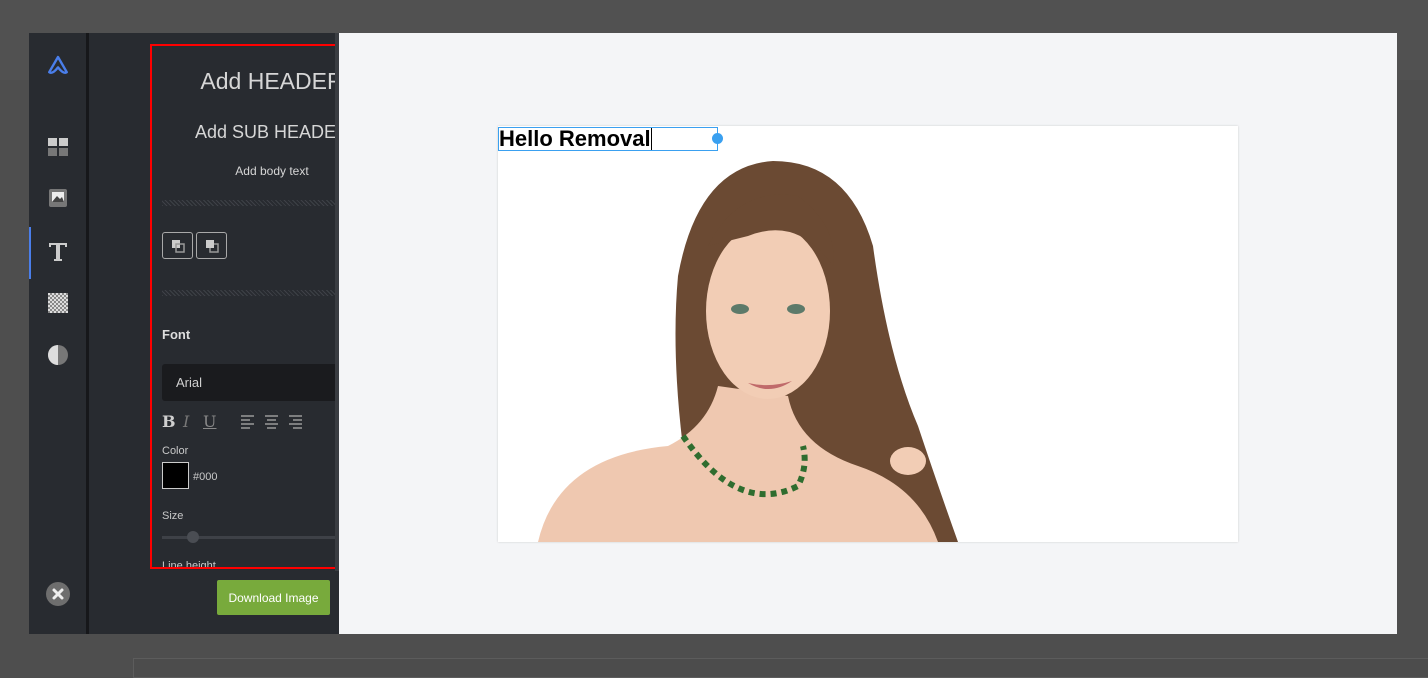 The height and width of the screenshot is (678, 1428). I want to click on logo-icon, so click(58, 65).